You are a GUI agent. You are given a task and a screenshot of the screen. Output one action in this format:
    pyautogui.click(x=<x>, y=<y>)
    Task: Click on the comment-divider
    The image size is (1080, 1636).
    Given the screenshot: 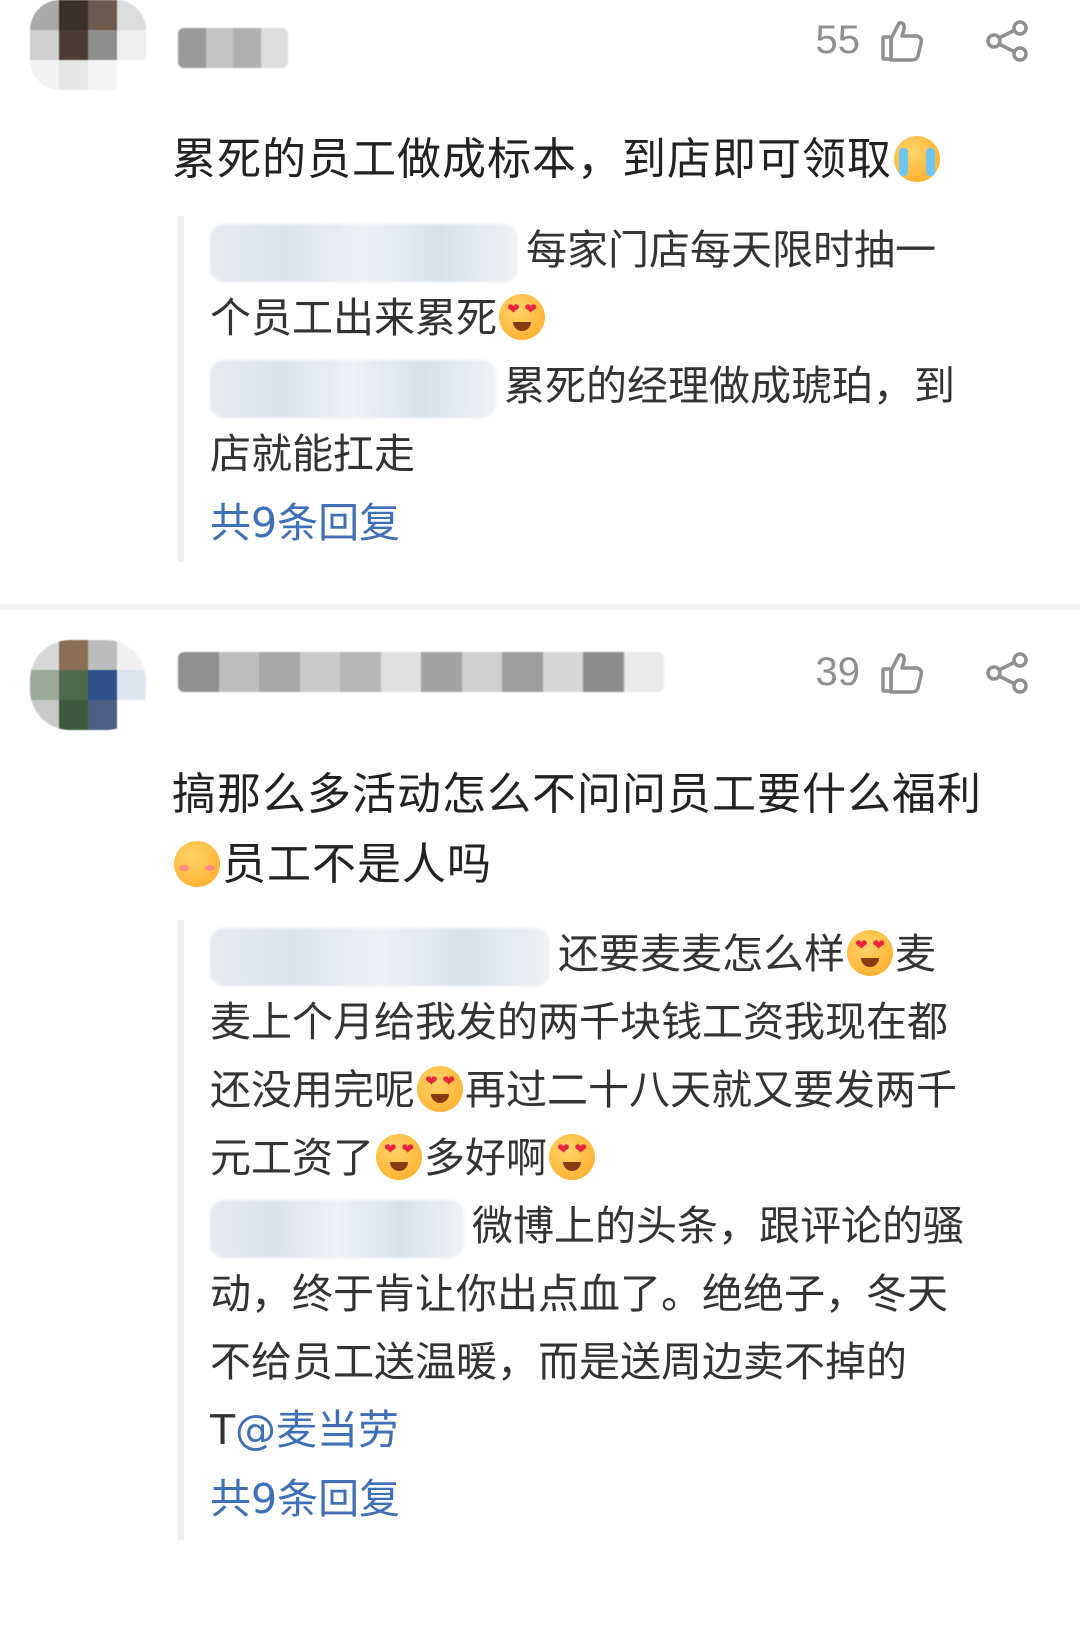 What is the action you would take?
    pyautogui.click(x=540, y=607)
    